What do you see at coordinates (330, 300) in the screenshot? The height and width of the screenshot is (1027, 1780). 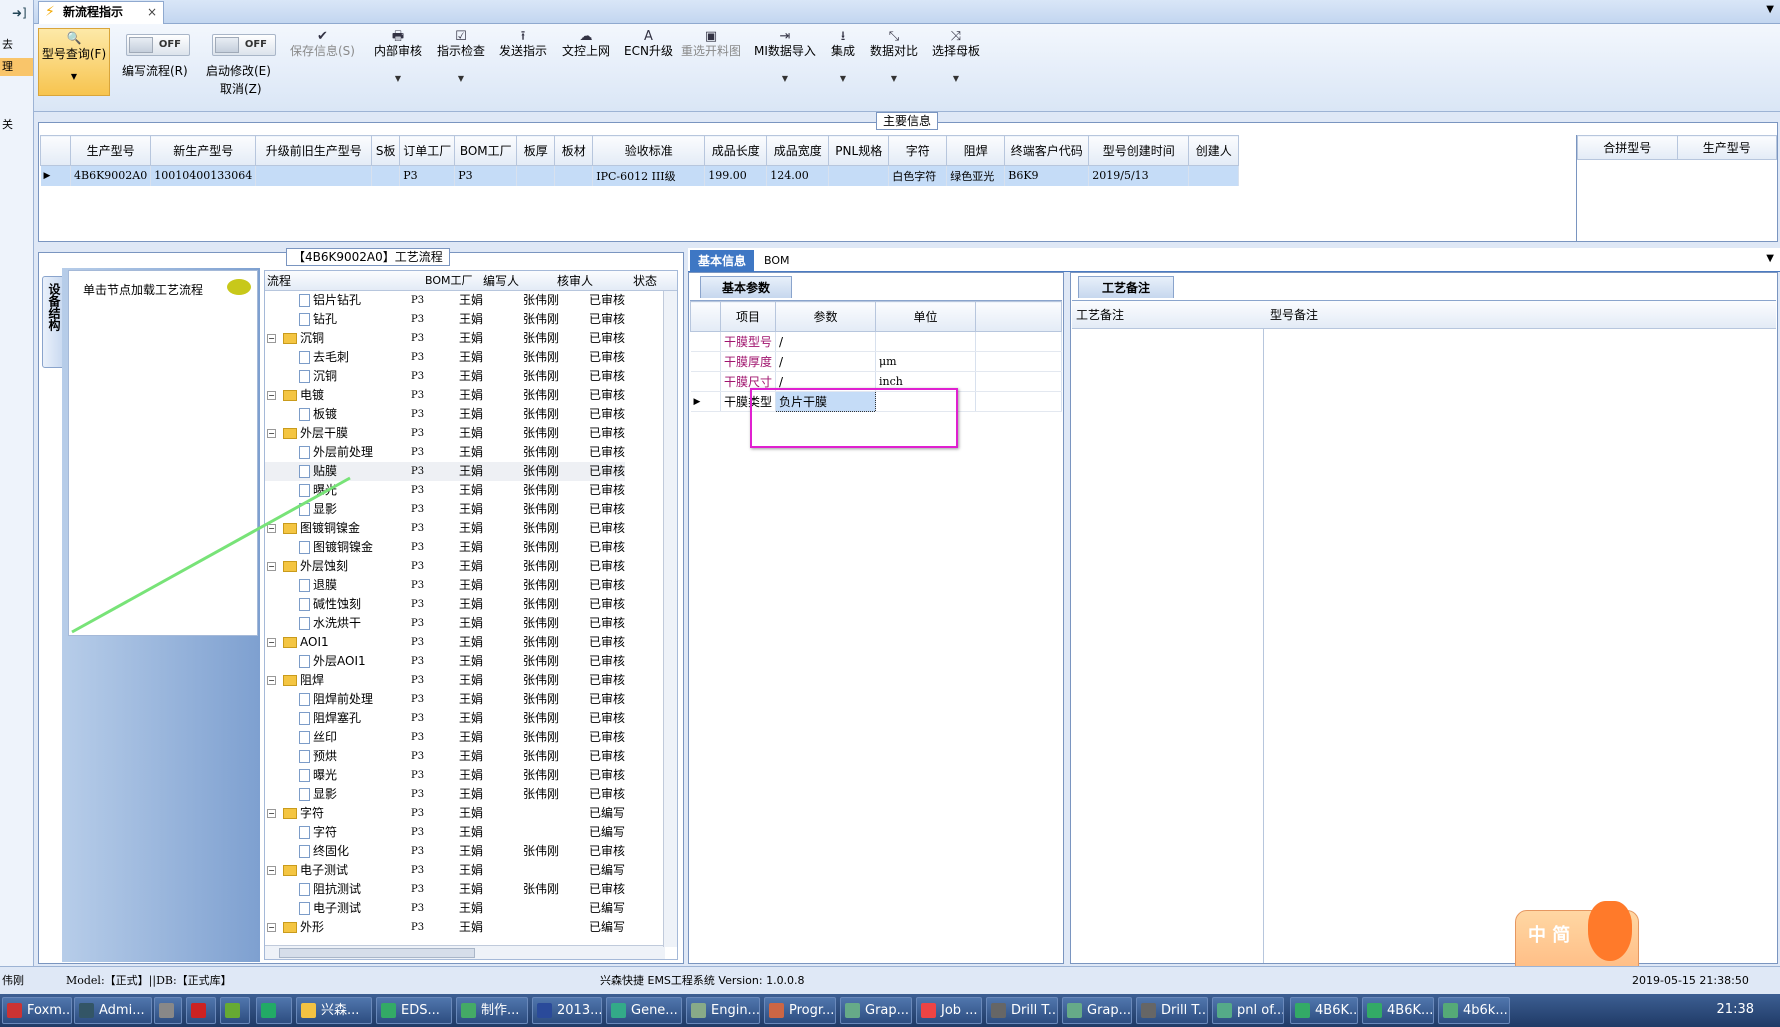 I see `tree-node-label: 铝片钻孔` at bounding box center [330, 300].